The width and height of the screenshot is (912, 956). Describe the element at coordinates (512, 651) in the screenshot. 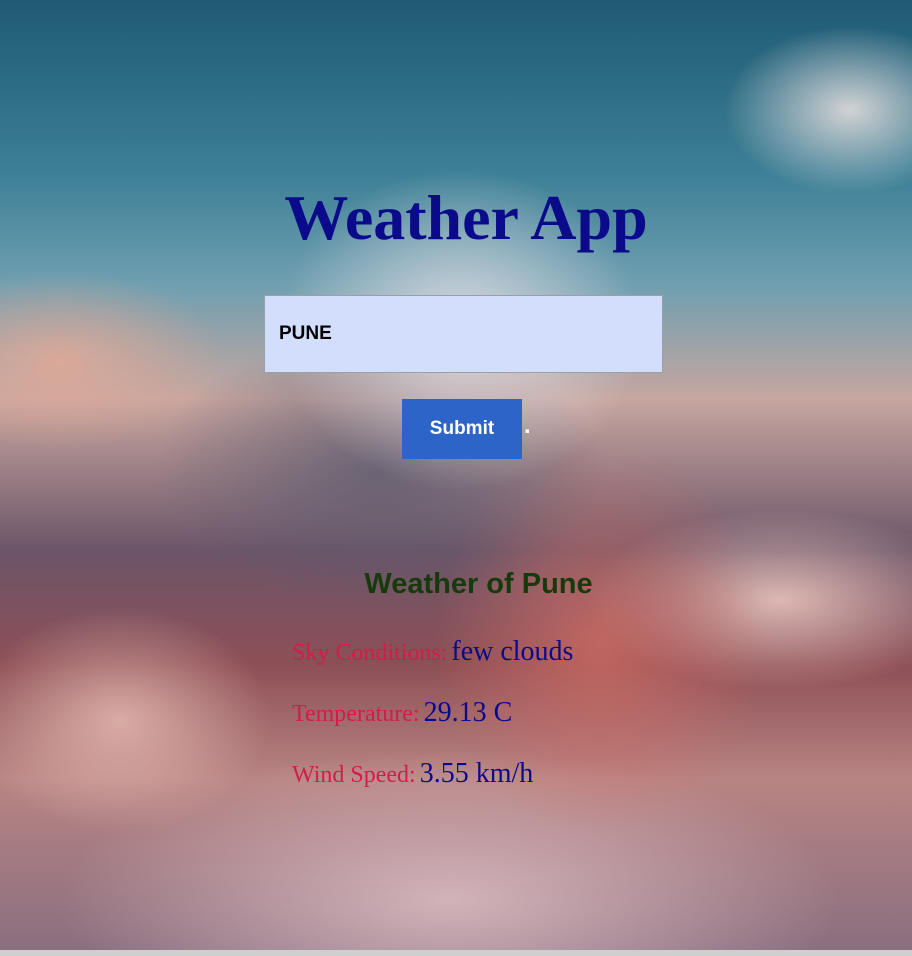

I see `sky-conditions-value: few clouds` at that location.